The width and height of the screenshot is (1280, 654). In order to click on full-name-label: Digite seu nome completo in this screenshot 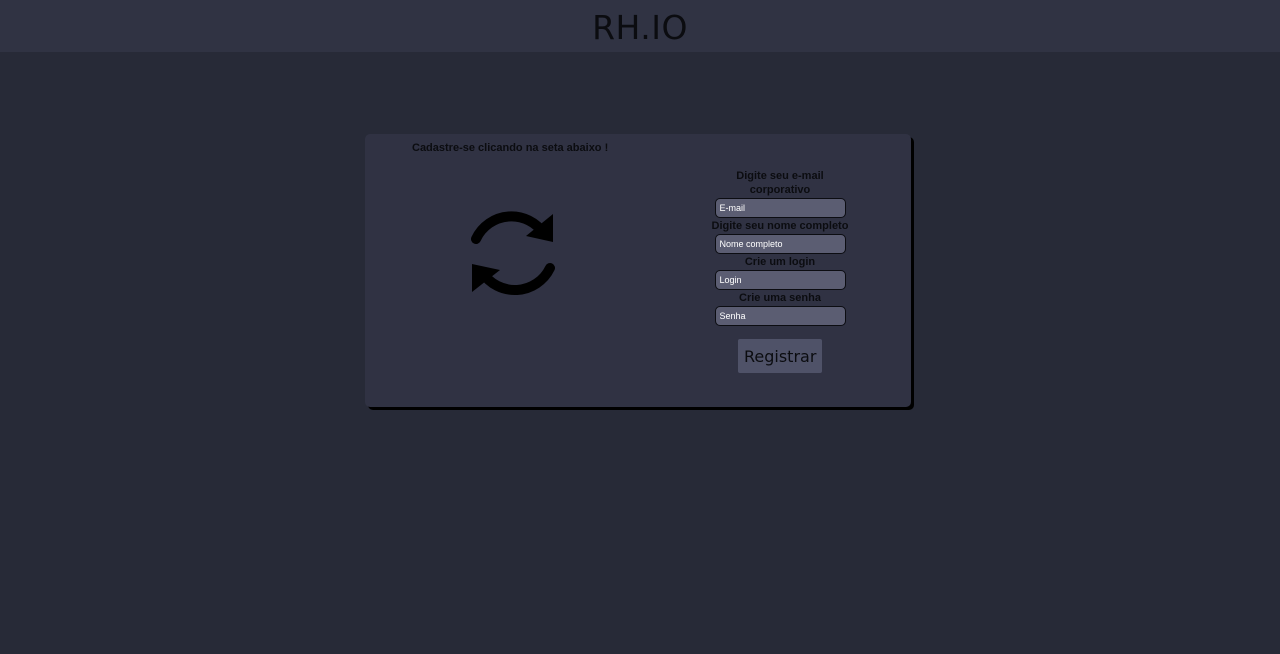, I will do `click(780, 226)`.